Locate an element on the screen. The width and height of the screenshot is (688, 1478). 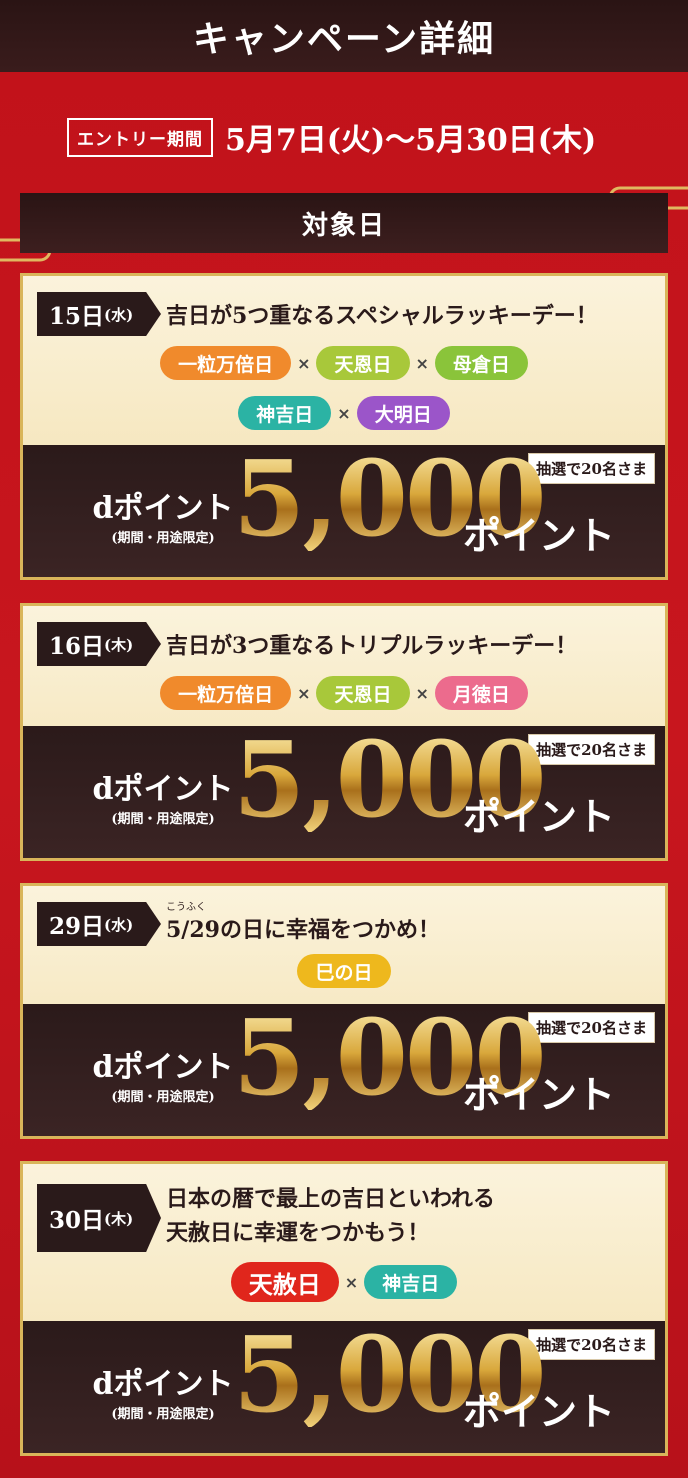
lucky-day-pills: 巳の日 is located at coordinates (344, 971).